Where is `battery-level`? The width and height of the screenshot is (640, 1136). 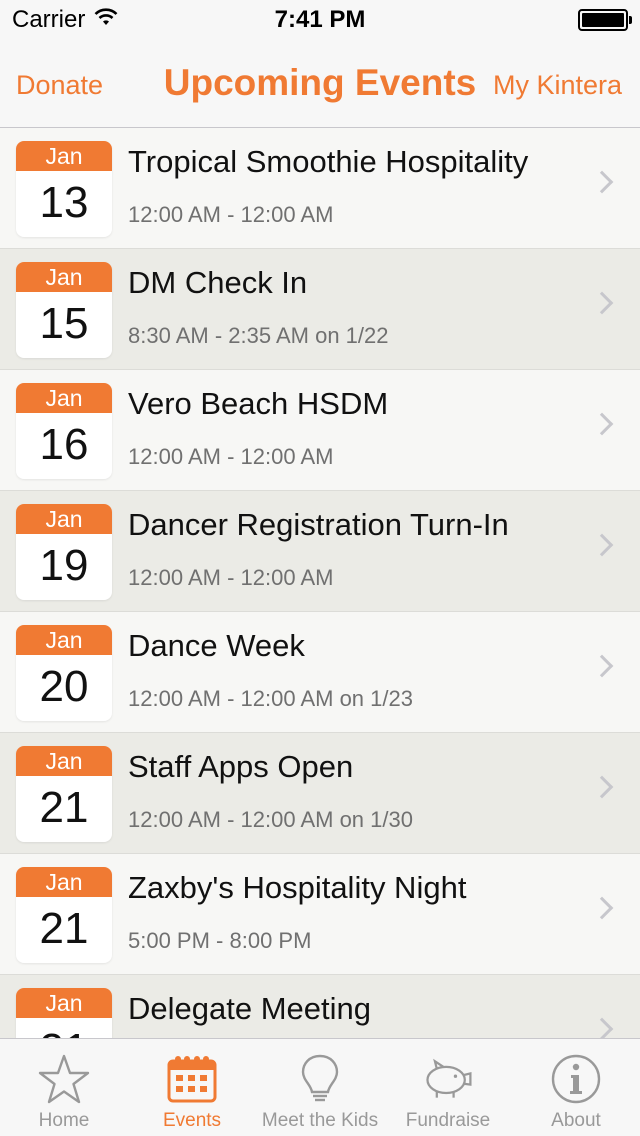 battery-level is located at coordinates (603, 20).